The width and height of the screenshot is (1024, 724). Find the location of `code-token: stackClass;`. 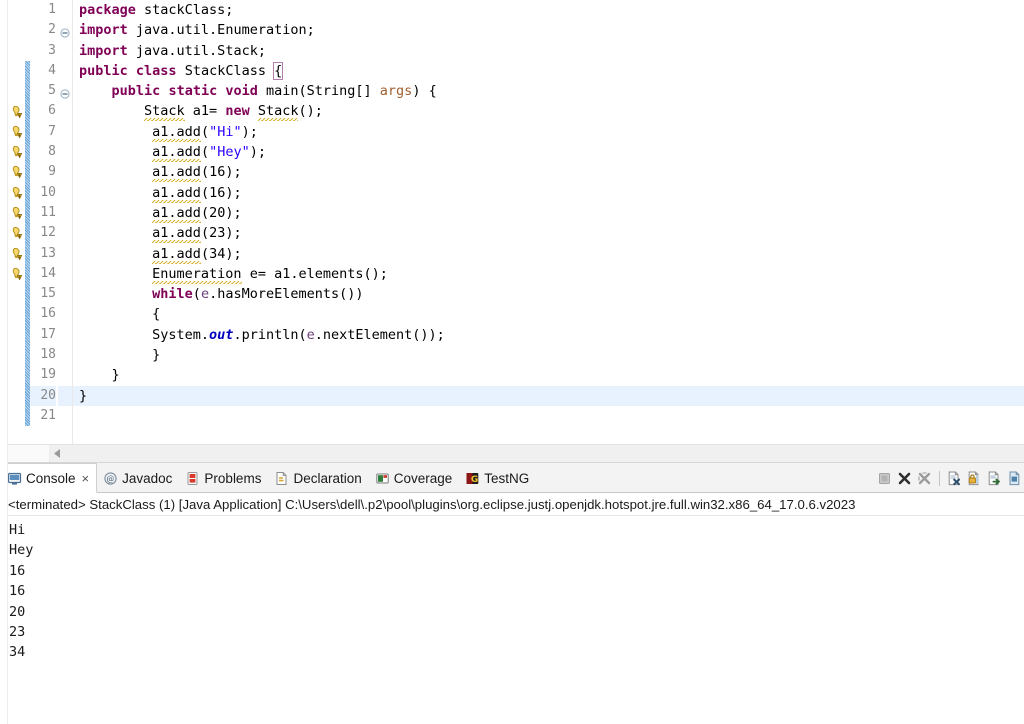

code-token: stackClass; is located at coordinates (184, 10).